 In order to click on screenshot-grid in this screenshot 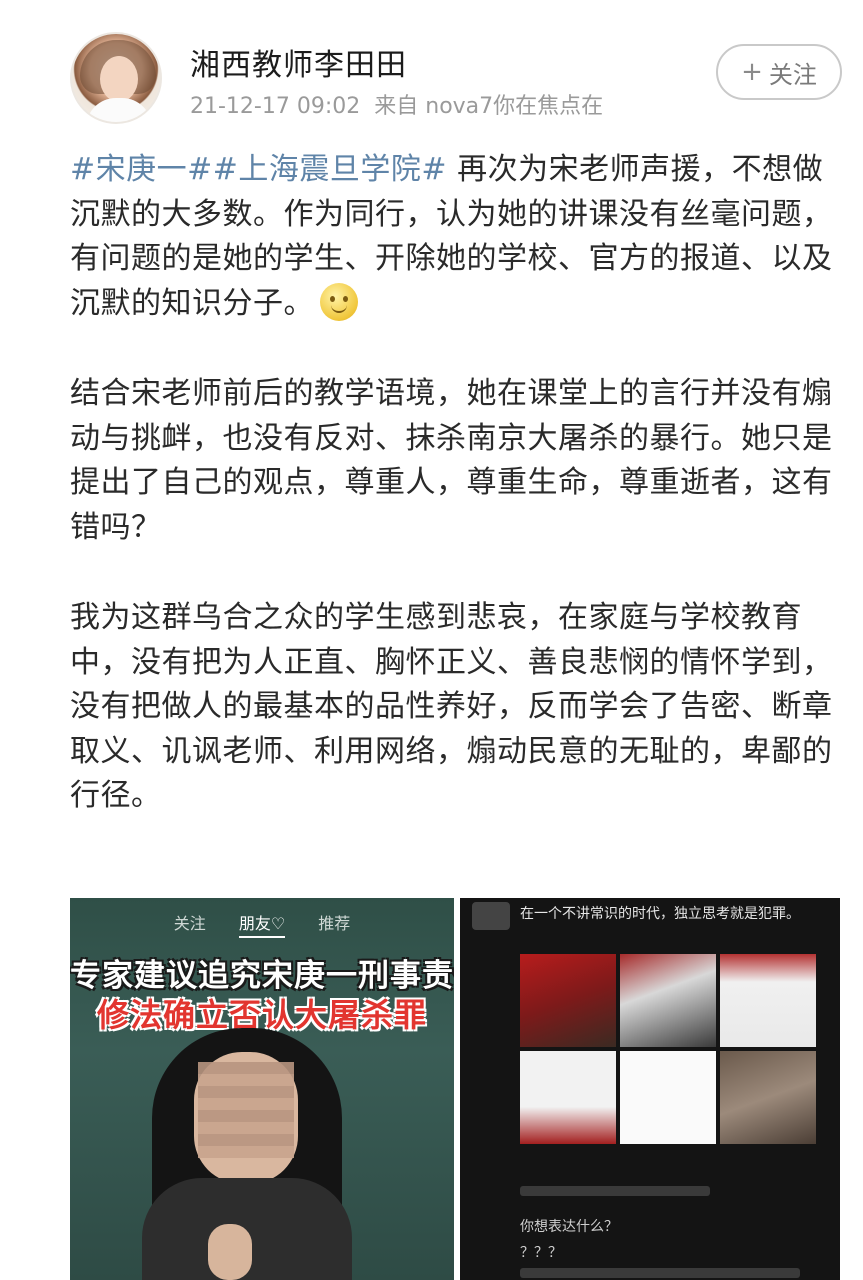, I will do `click(668, 1049)`.